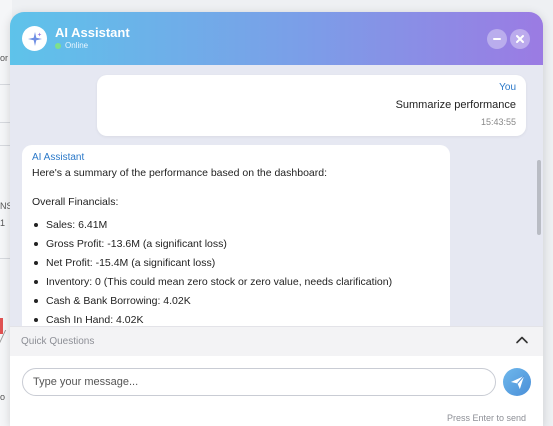  What do you see at coordinates (235, 319) in the screenshot?
I see `list-item: Cash In Hand: 4.02K` at bounding box center [235, 319].